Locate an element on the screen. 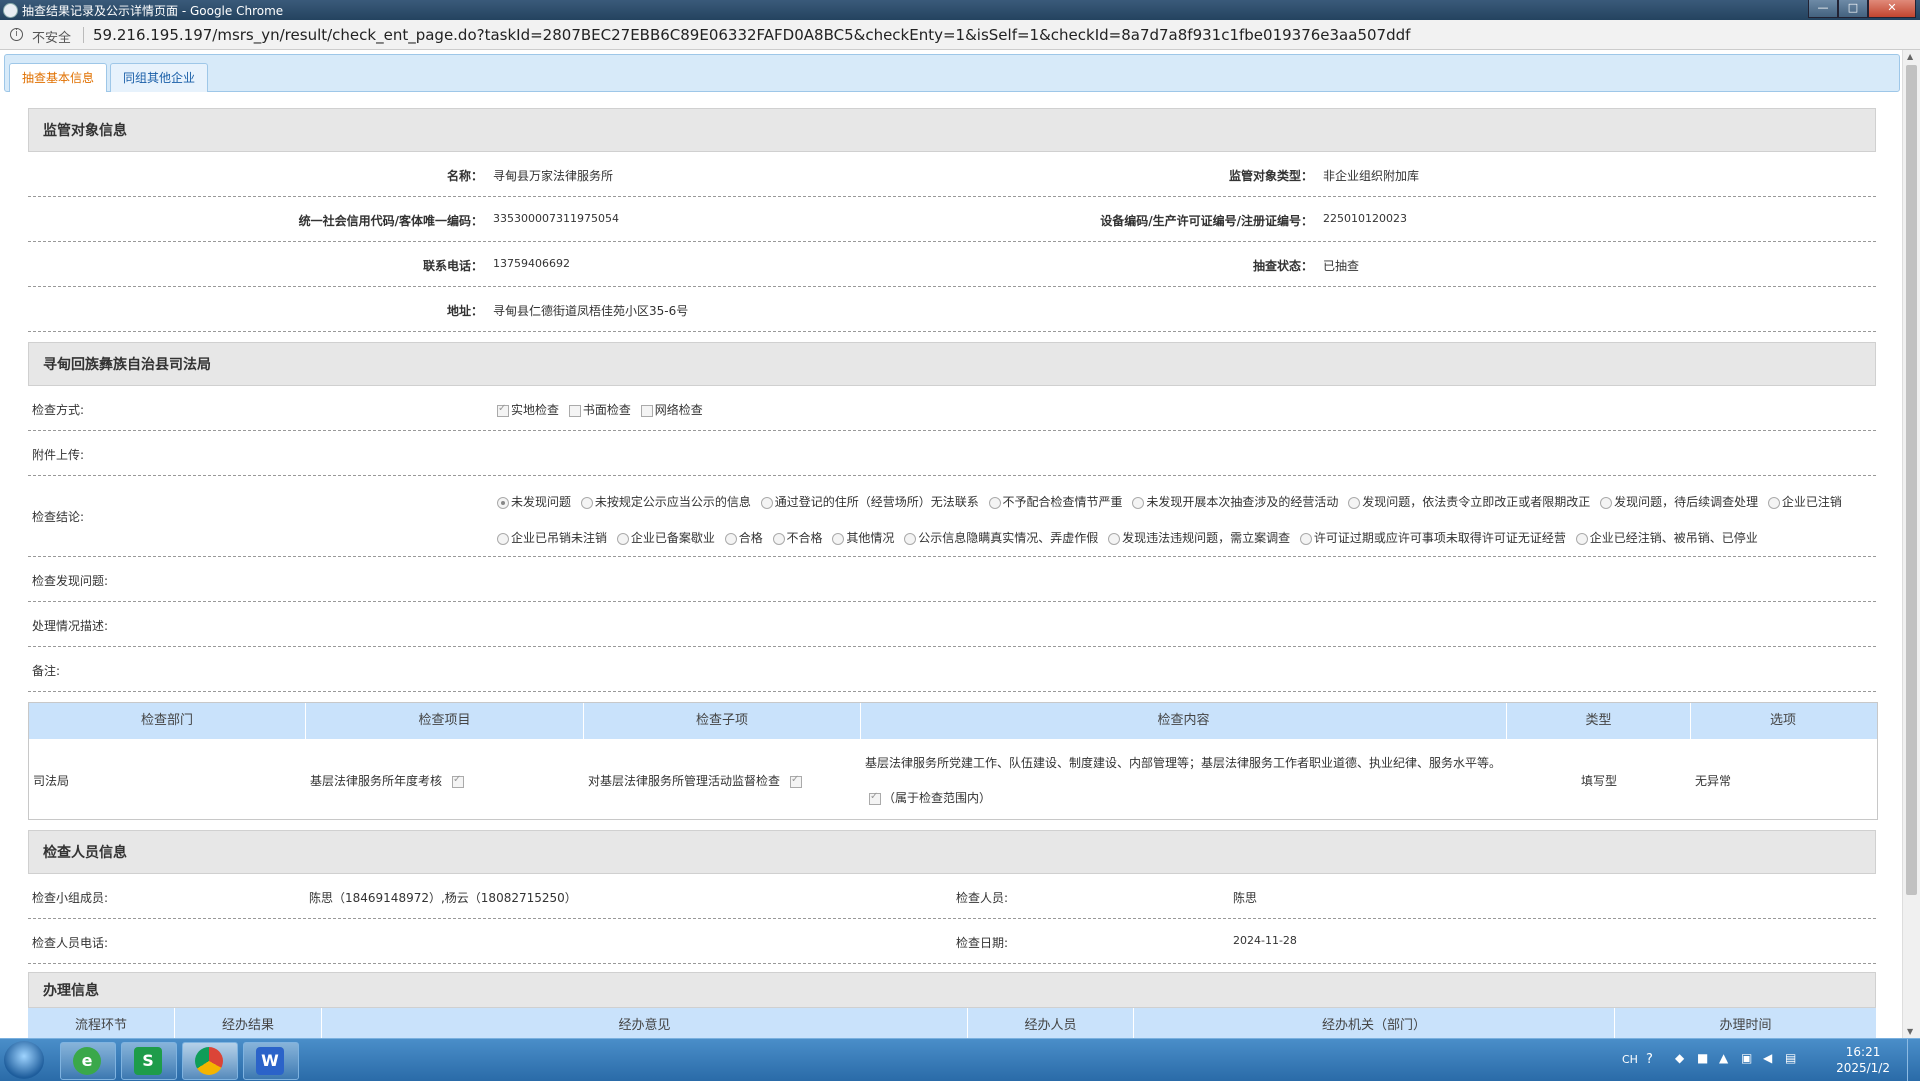 Image resolution: width=1920 pixels, height=1081 pixels. conclusion-option: 未发现问题 is located at coordinates (531, 502).